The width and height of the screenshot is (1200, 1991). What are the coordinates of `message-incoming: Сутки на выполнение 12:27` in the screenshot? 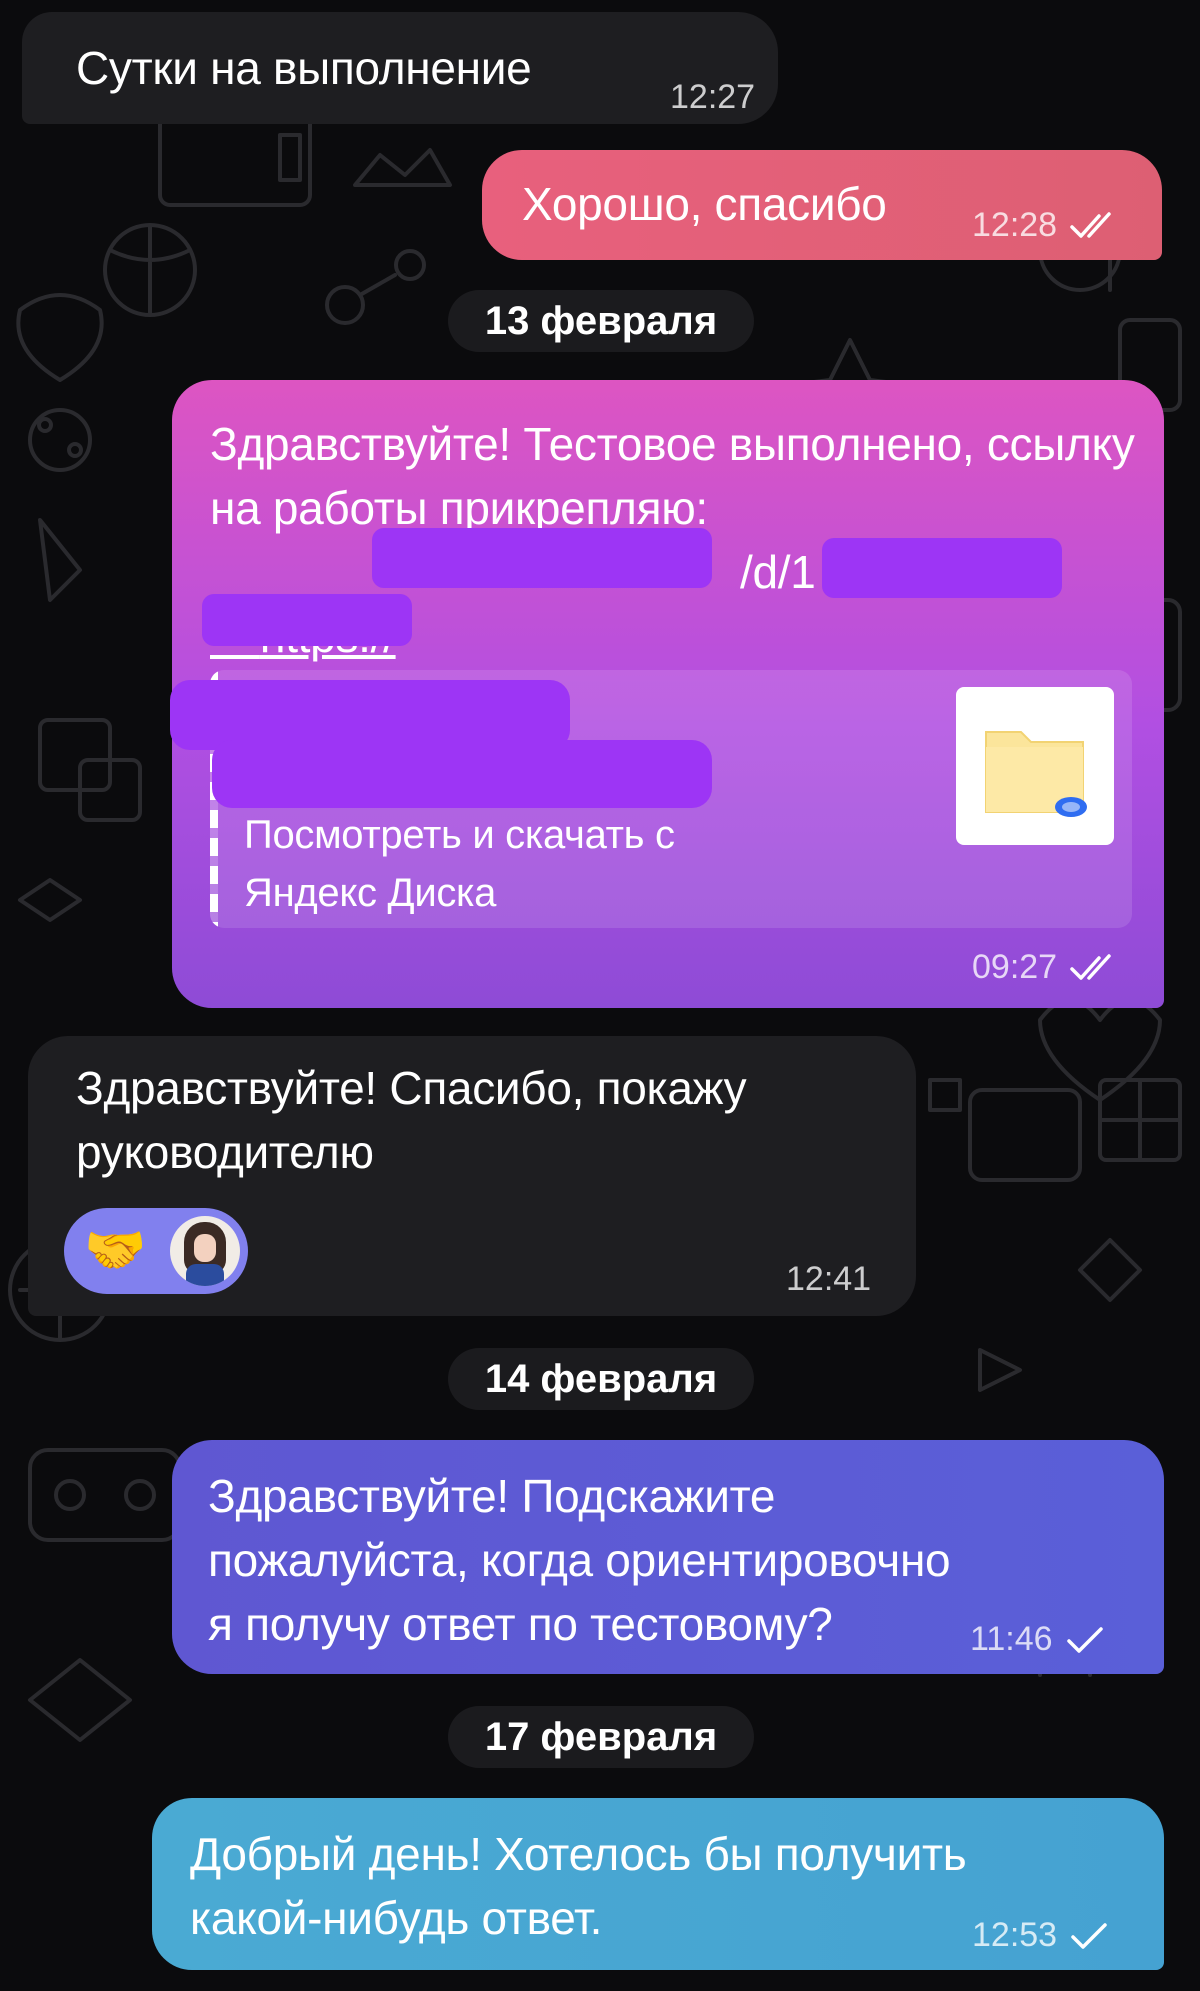 It's located at (400, 68).